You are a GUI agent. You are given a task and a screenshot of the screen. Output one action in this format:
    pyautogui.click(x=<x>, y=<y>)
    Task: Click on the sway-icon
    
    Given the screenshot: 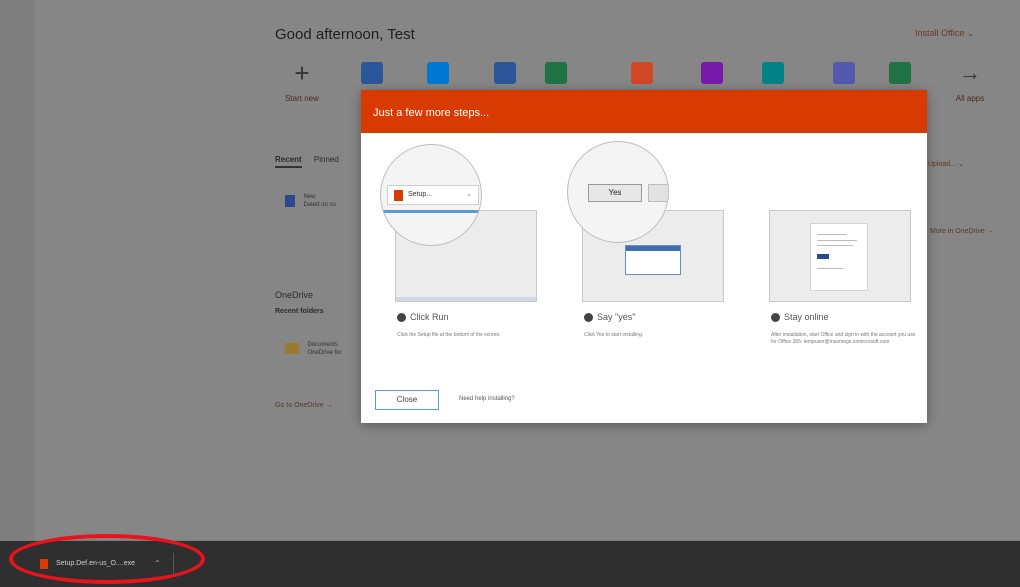 What is the action you would take?
    pyautogui.click(x=900, y=73)
    